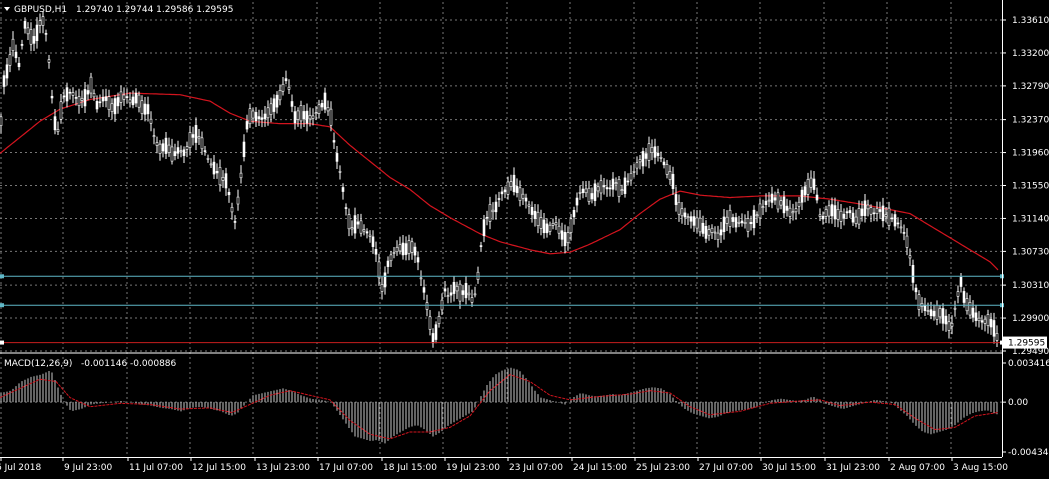 This screenshot has width=1049, height=479. What do you see at coordinates (346, 468) in the screenshot?
I see `time-tick-label: 17 Jul 07:00` at bounding box center [346, 468].